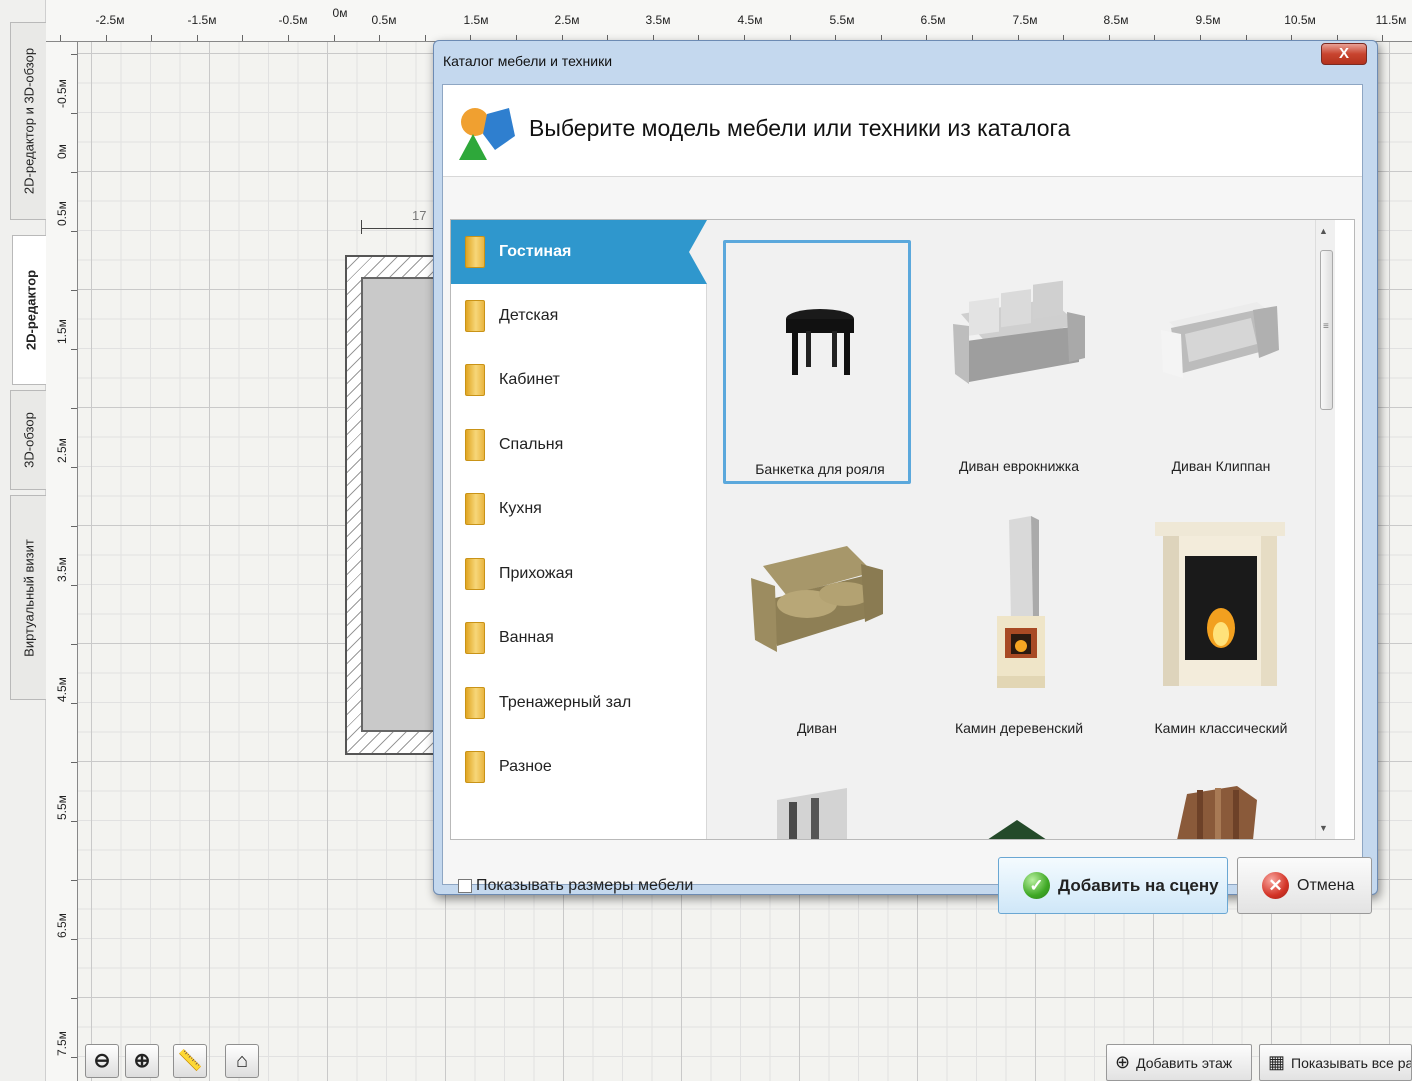 Image resolution: width=1412 pixels, height=1081 pixels. What do you see at coordinates (1220, 340) in the screenshot?
I see `sofa-klippan-image` at bounding box center [1220, 340].